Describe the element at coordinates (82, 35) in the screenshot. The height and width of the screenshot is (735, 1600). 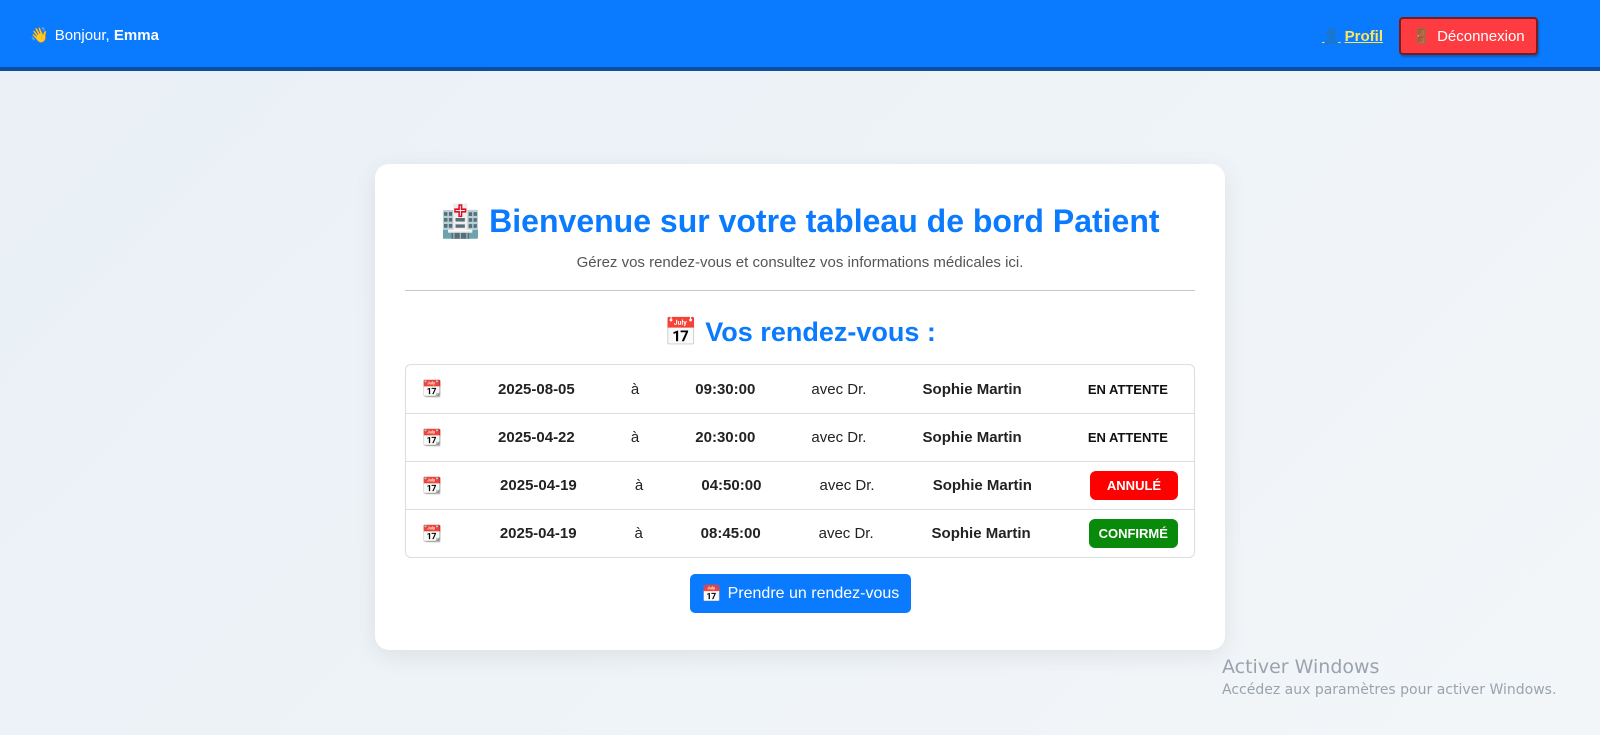
I see `greeting-prefix: Bonjour,` at that location.